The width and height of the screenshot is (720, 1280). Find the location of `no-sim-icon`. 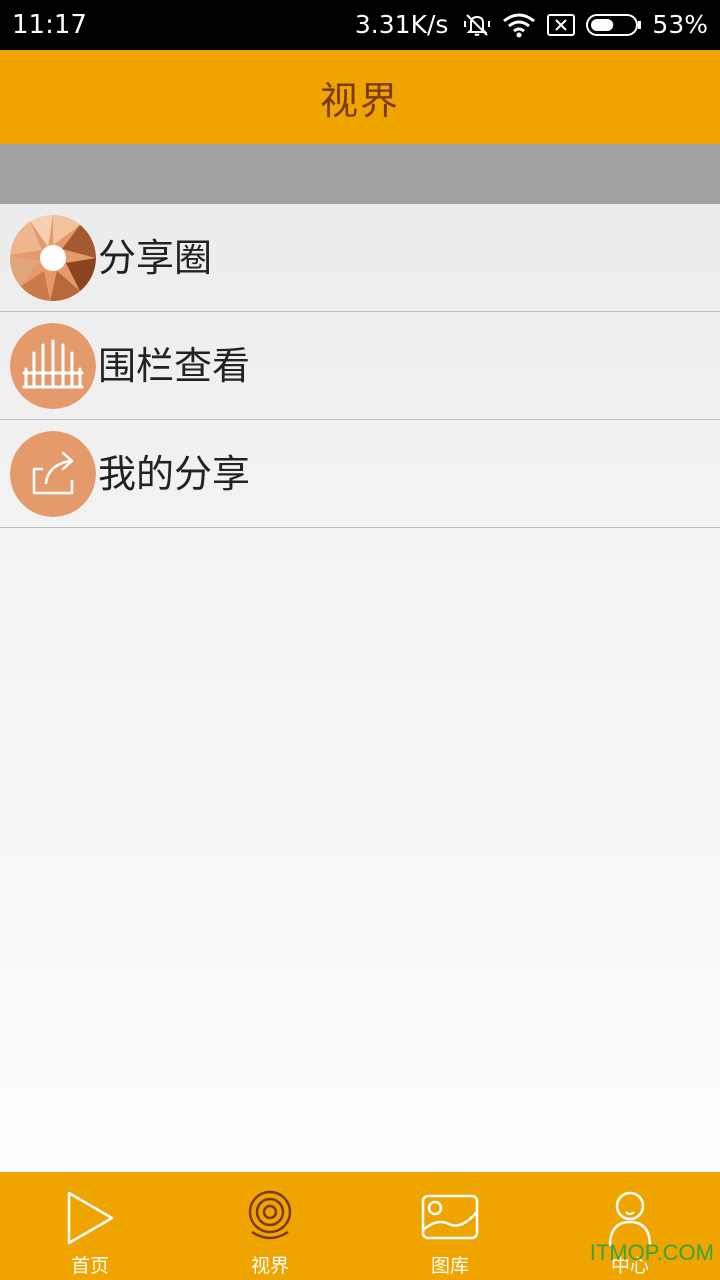

no-sim-icon is located at coordinates (561, 25).